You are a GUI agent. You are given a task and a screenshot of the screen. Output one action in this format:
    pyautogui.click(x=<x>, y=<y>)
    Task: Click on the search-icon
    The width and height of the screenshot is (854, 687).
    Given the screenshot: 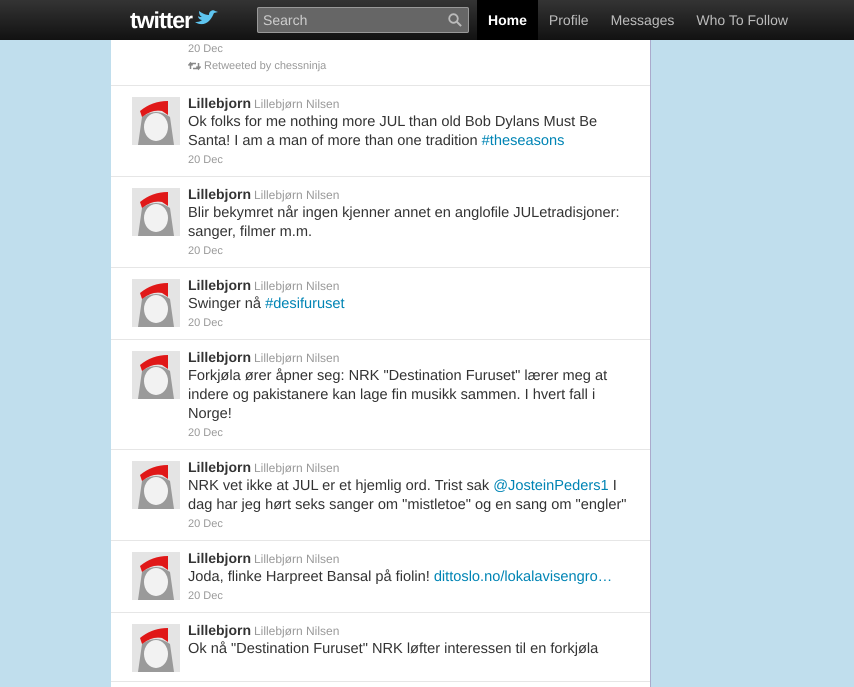 What is the action you would take?
    pyautogui.click(x=455, y=20)
    